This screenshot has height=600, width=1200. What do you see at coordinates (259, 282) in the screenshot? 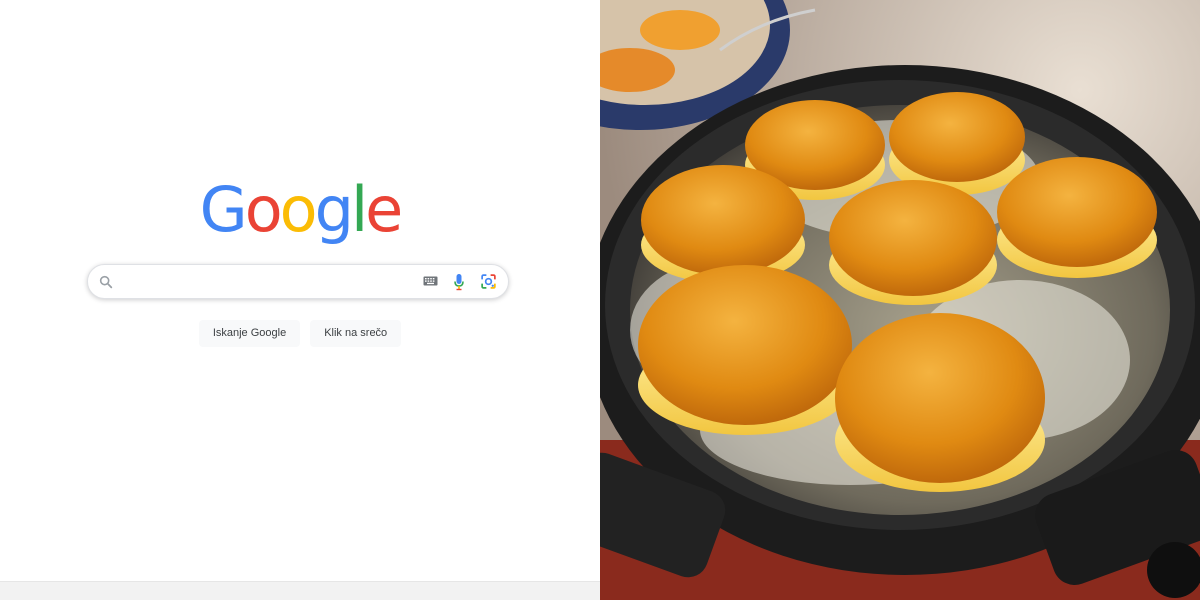
I see `search-input` at bounding box center [259, 282].